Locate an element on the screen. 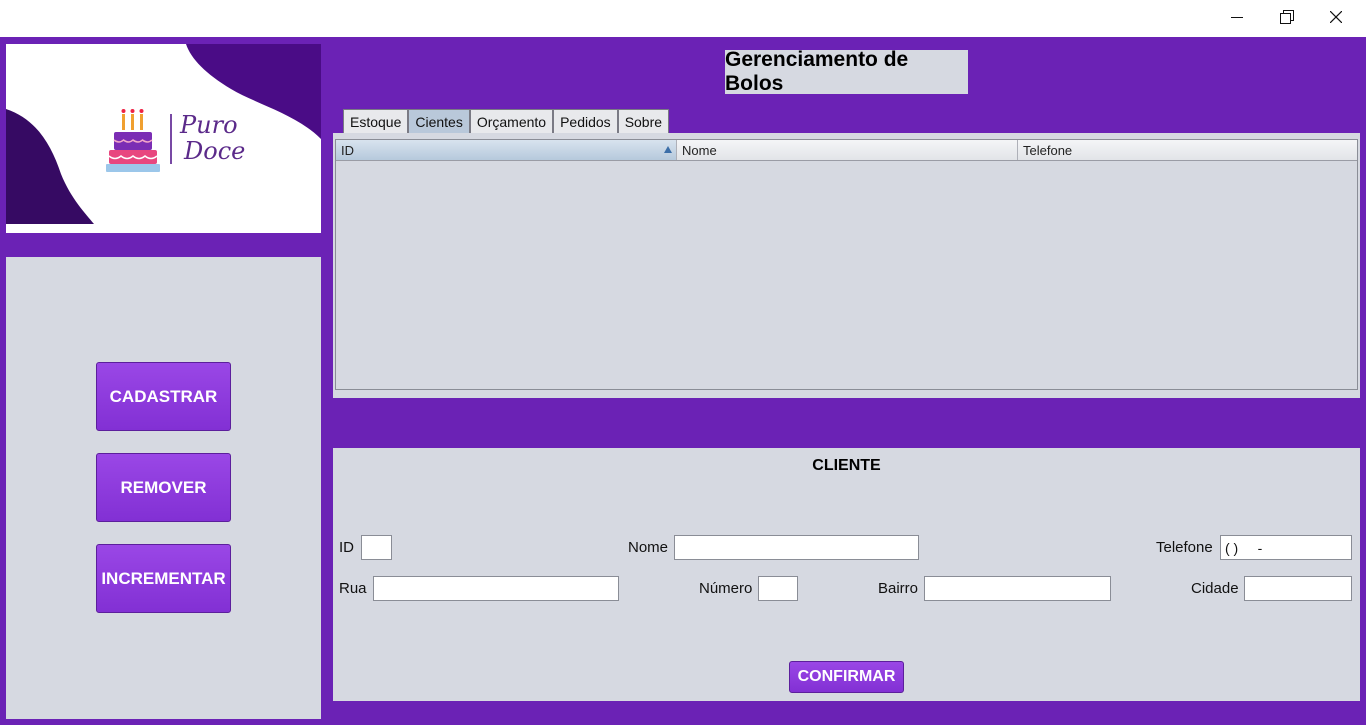  close-icon is located at coordinates (1336, 17).